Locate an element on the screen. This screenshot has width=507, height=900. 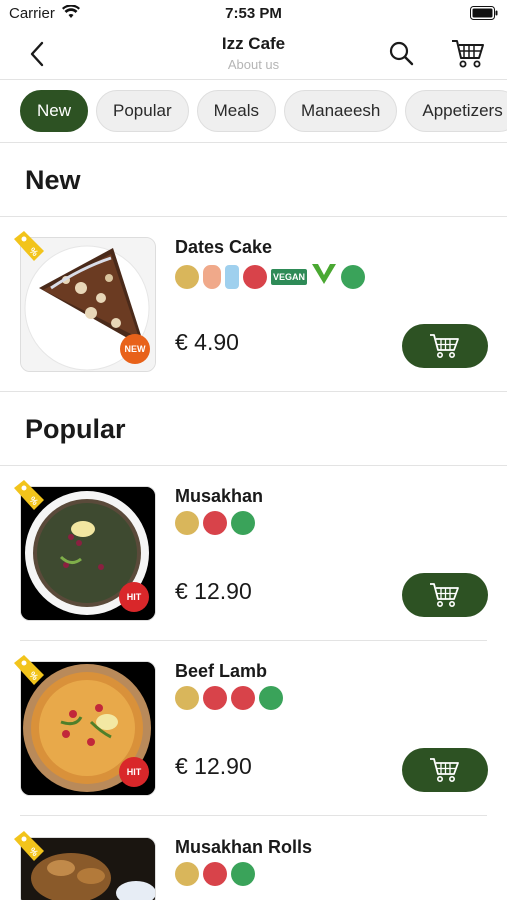
new-badge: NEW is located at coordinates (135, 349).